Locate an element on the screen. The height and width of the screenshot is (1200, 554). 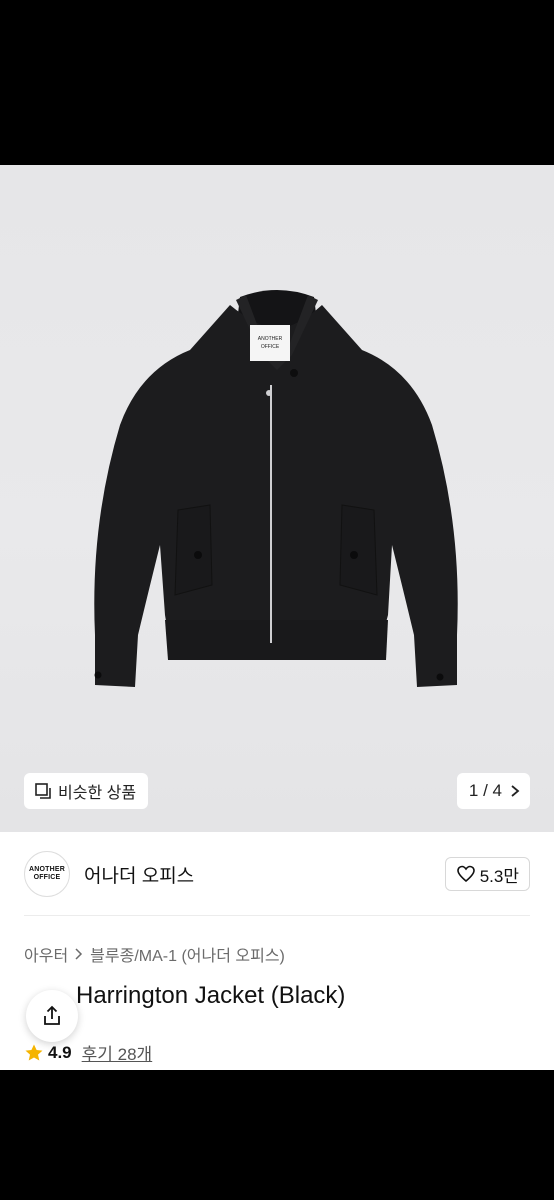
like-count: 5.3만 is located at coordinates (499, 876).